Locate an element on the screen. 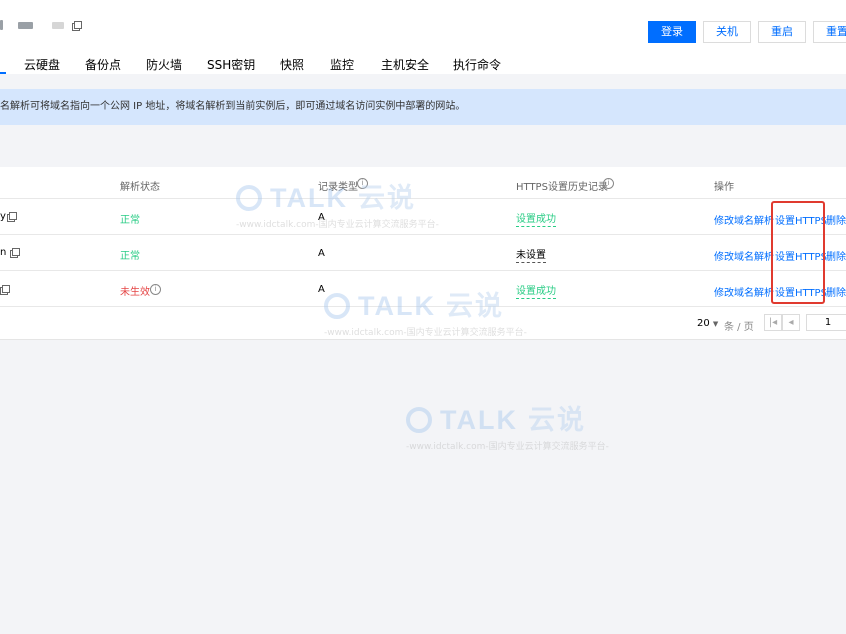 This screenshot has width=846, height=634. table-header-divider is located at coordinates (423, 198).